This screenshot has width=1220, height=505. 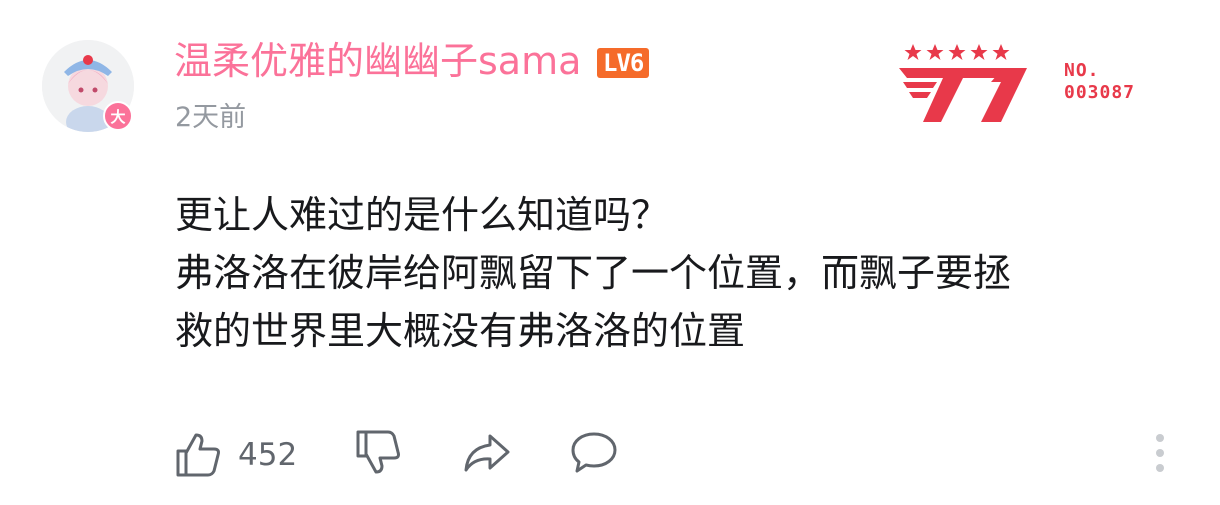 What do you see at coordinates (460, 331) in the screenshot?
I see `comment-line: 救的世界里大概没有弗洛洛的位置` at bounding box center [460, 331].